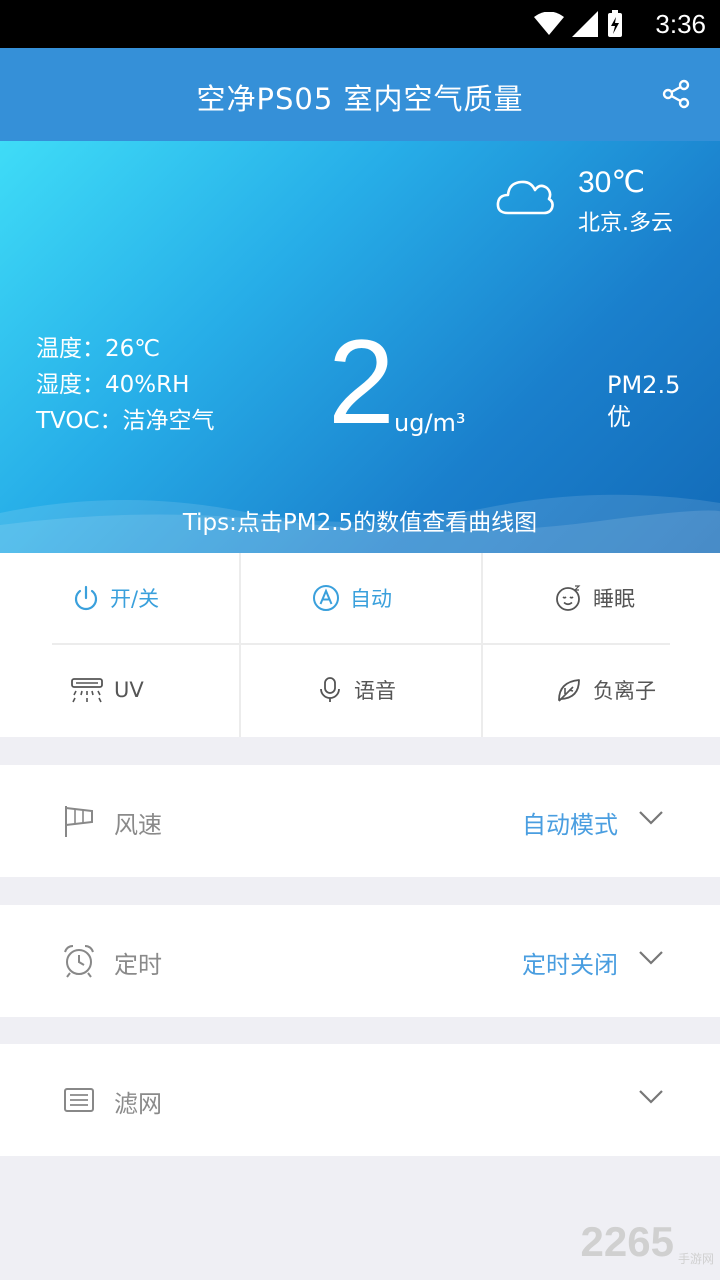  What do you see at coordinates (570, 962) in the screenshot?
I see `timer-value: 定时关闭` at bounding box center [570, 962].